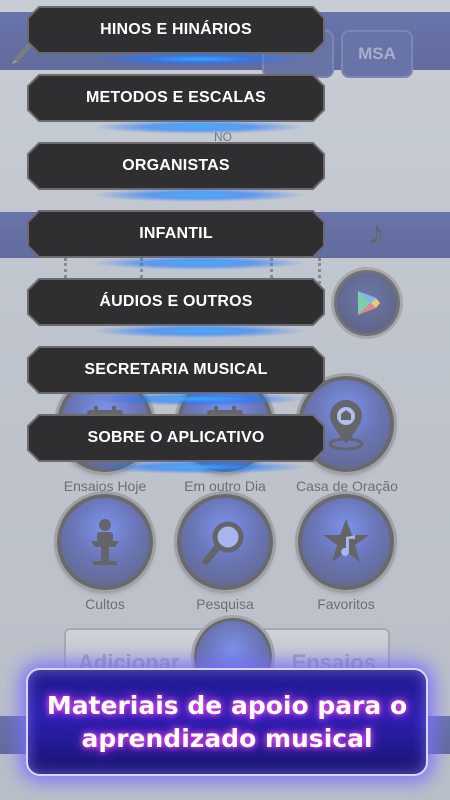 The image size is (450, 800). Describe the element at coordinates (227, 705) in the screenshot. I see `promo-line-1: Materiais de apoio para o` at that location.